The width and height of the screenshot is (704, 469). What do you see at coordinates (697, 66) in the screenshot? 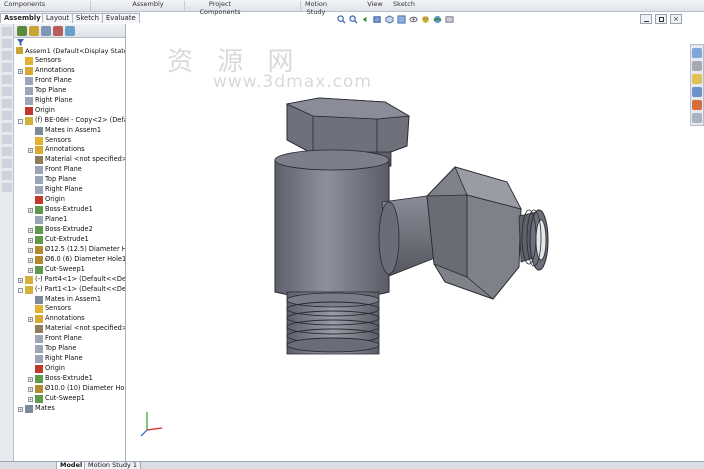
I see `design-library-icon` at bounding box center [697, 66].